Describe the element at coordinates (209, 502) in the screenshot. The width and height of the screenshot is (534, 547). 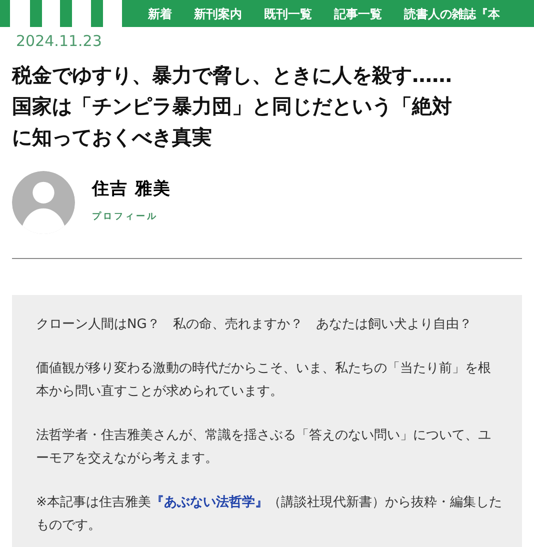
I see `book-link: 『あぶない法哲学』` at that location.